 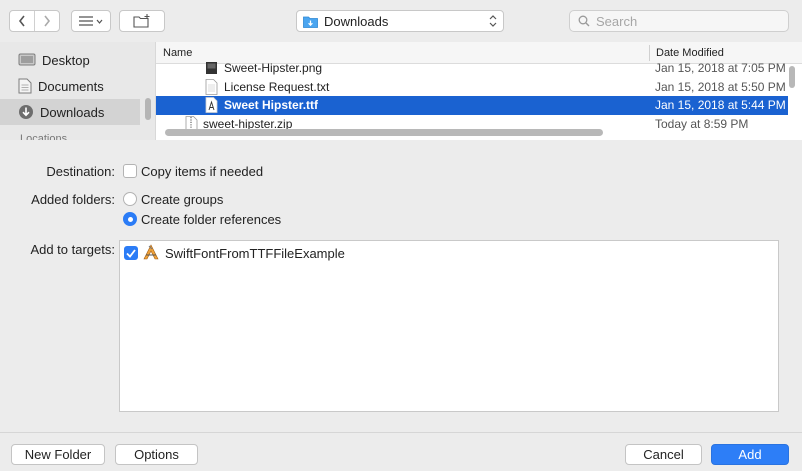 What do you see at coordinates (792, 77) in the screenshot?
I see `file-list-vertical-scrollbar` at bounding box center [792, 77].